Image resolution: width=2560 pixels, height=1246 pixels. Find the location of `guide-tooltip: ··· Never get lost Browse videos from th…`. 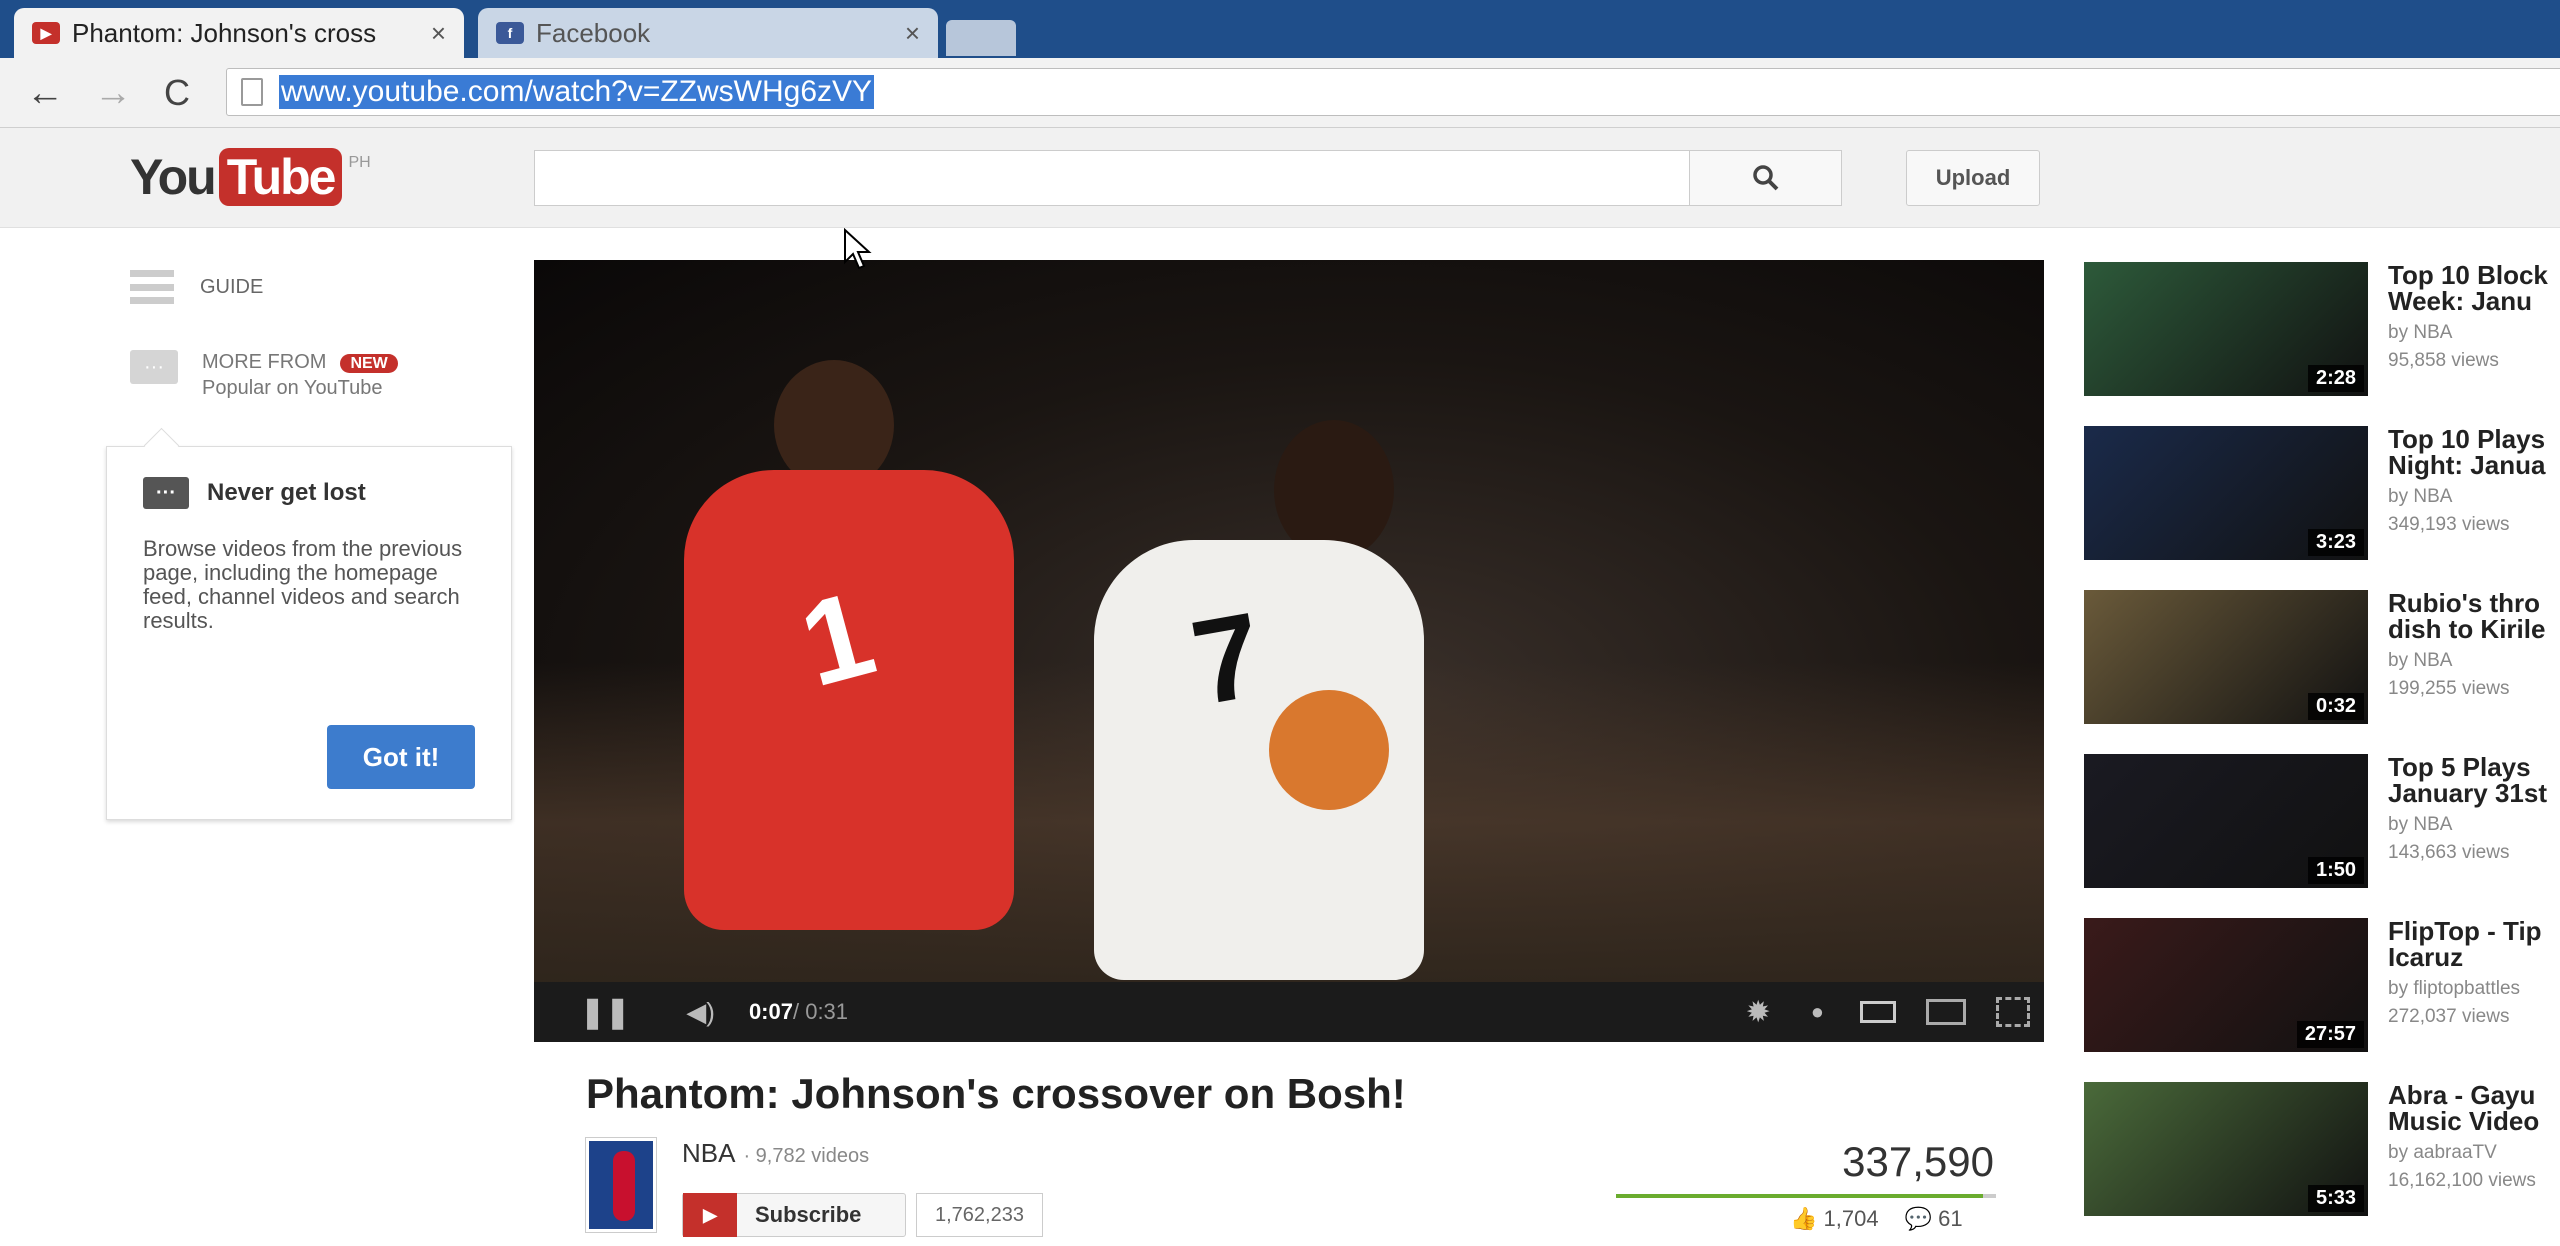

guide-tooltip: ··· Never get lost Browse videos from th… is located at coordinates (309, 633).